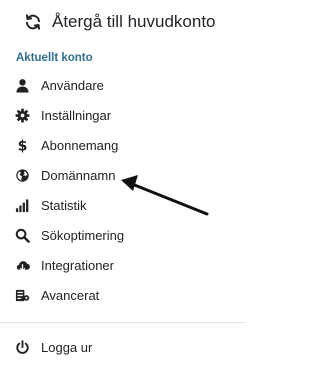 The height and width of the screenshot is (373, 320). I want to click on menu-item-subscription: $ Abonnemang, so click(123, 146).